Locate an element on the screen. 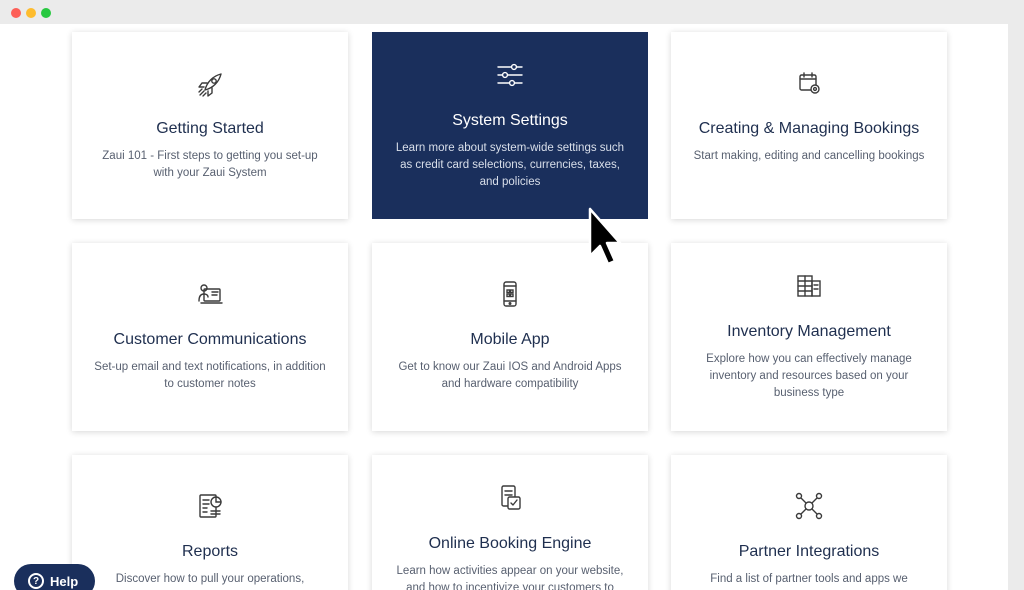  mobile-phone-icon is located at coordinates (510, 294).